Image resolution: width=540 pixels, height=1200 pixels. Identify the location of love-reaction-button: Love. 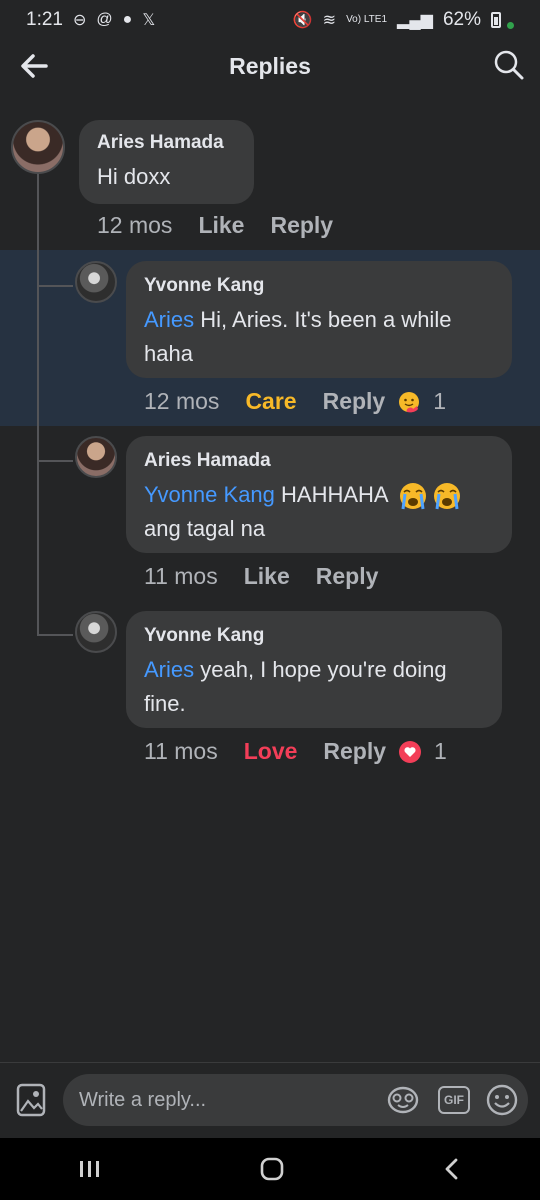
(271, 751).